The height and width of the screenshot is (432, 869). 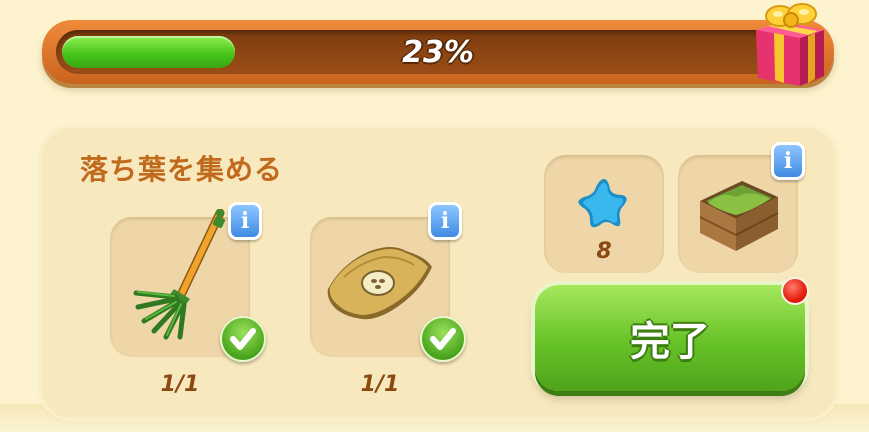 I want to click on rake-icon, so click(x=179, y=274).